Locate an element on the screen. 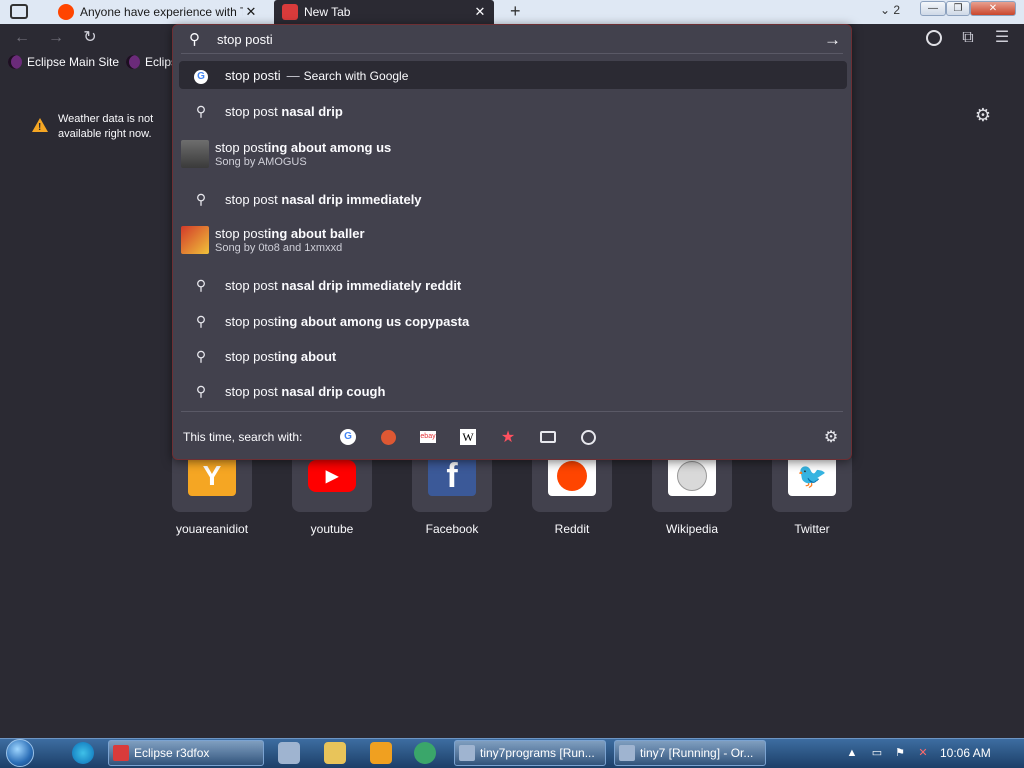 The width and height of the screenshot is (1024, 768). suggestion-row: ⚲ stop post nasal drip is located at coordinates (513, 111).